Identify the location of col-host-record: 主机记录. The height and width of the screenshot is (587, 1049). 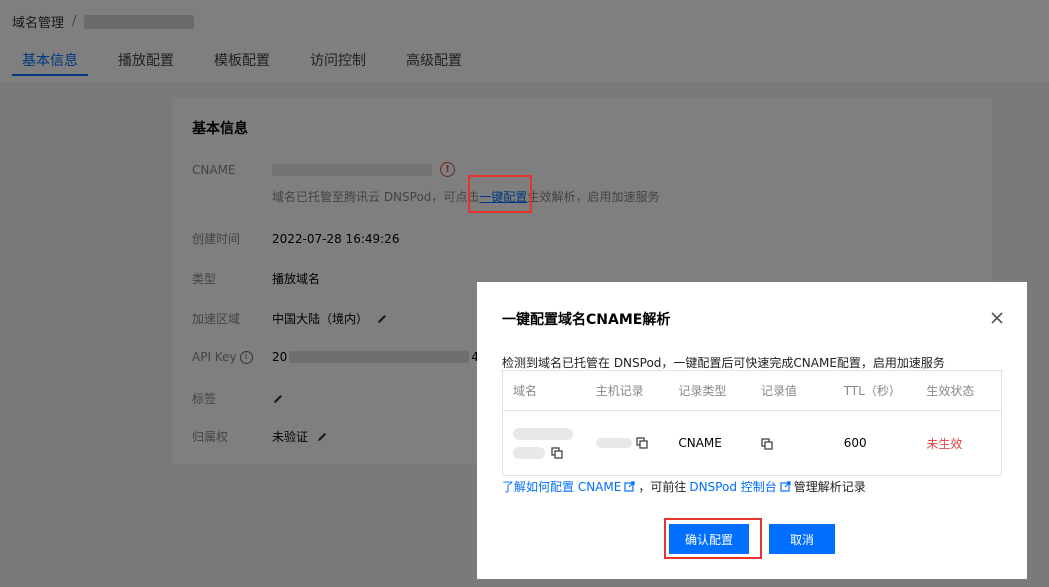
(619, 391).